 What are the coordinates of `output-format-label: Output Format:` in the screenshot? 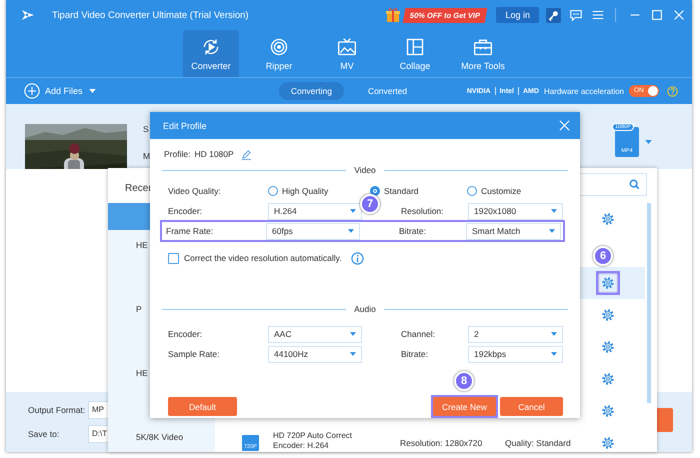 It's located at (57, 410).